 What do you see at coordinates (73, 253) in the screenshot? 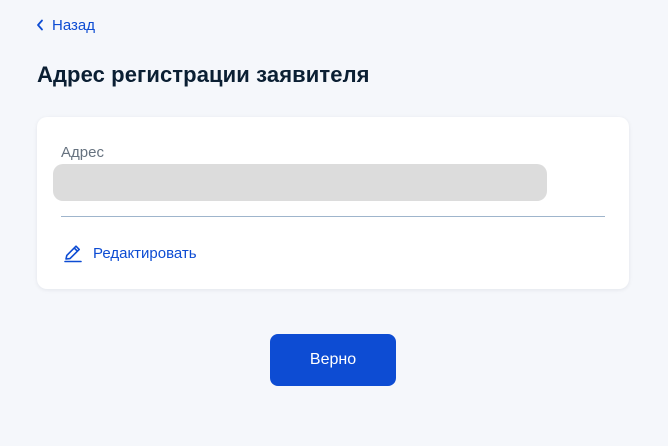
I see `pencil-icon` at bounding box center [73, 253].